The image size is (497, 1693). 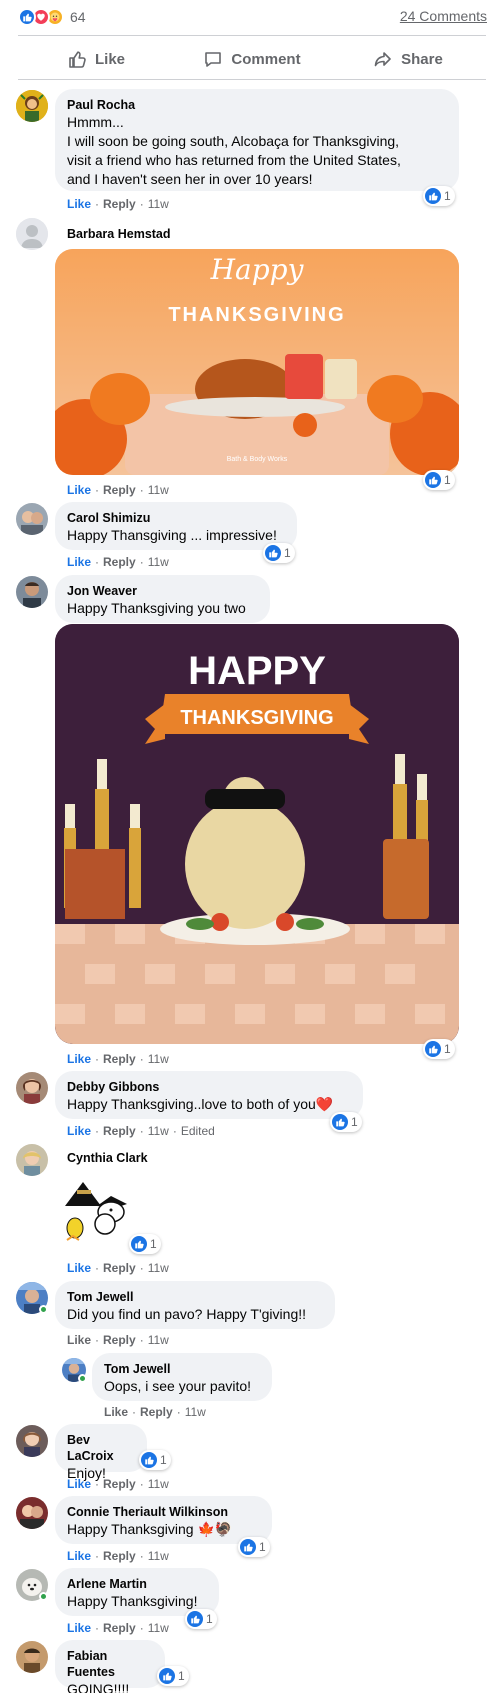 What do you see at coordinates (98, 1687) in the screenshot?
I see `comment-text: GOING!!!!` at bounding box center [98, 1687].